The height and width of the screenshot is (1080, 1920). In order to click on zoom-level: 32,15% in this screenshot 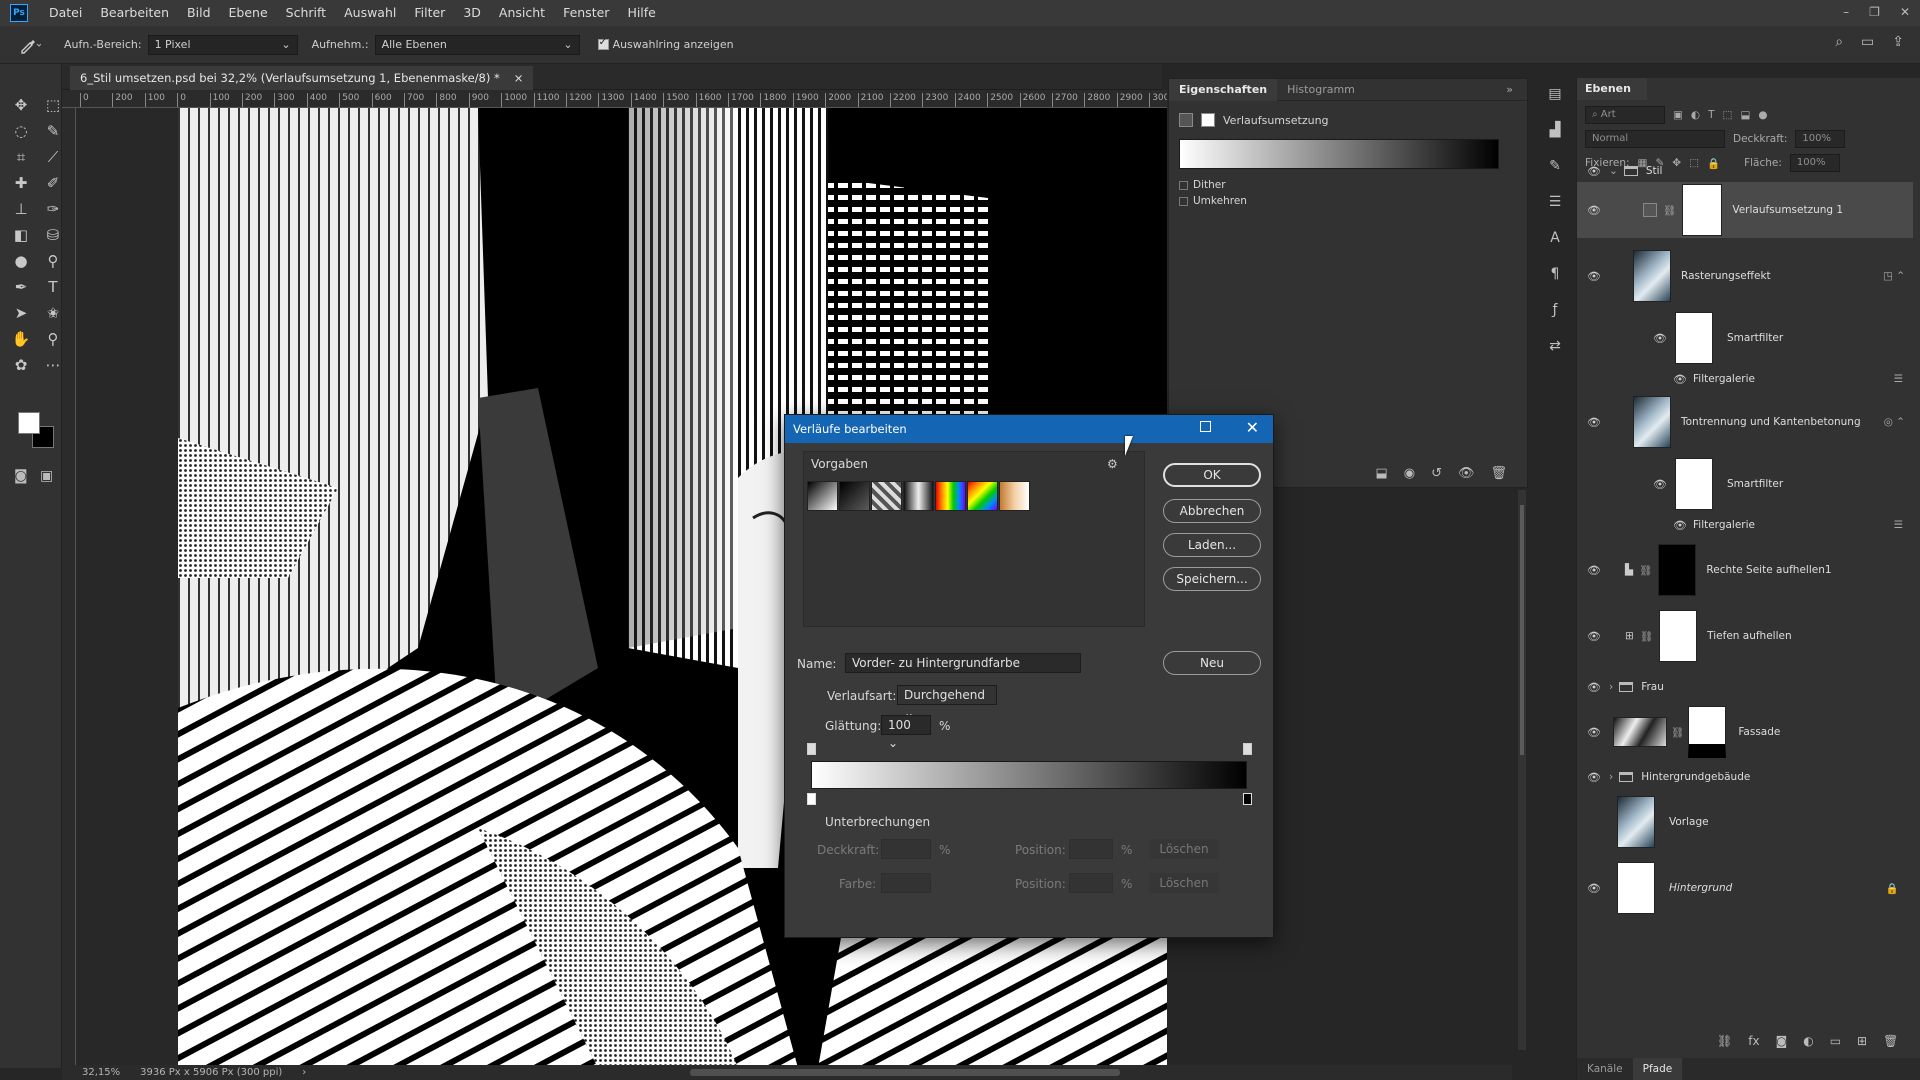, I will do `click(101, 1072)`.